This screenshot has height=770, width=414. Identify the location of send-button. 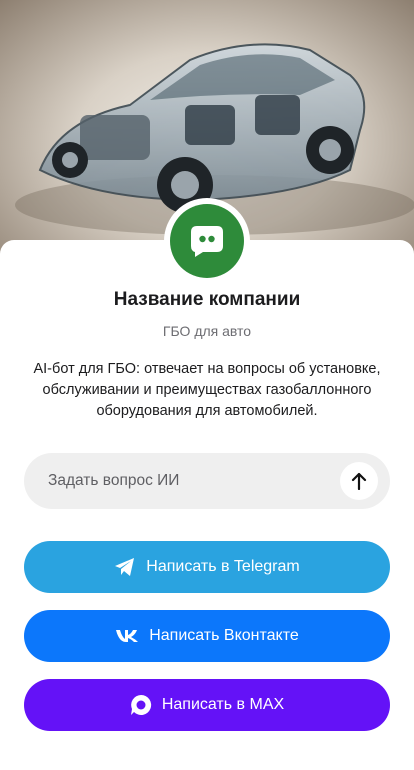
(359, 481).